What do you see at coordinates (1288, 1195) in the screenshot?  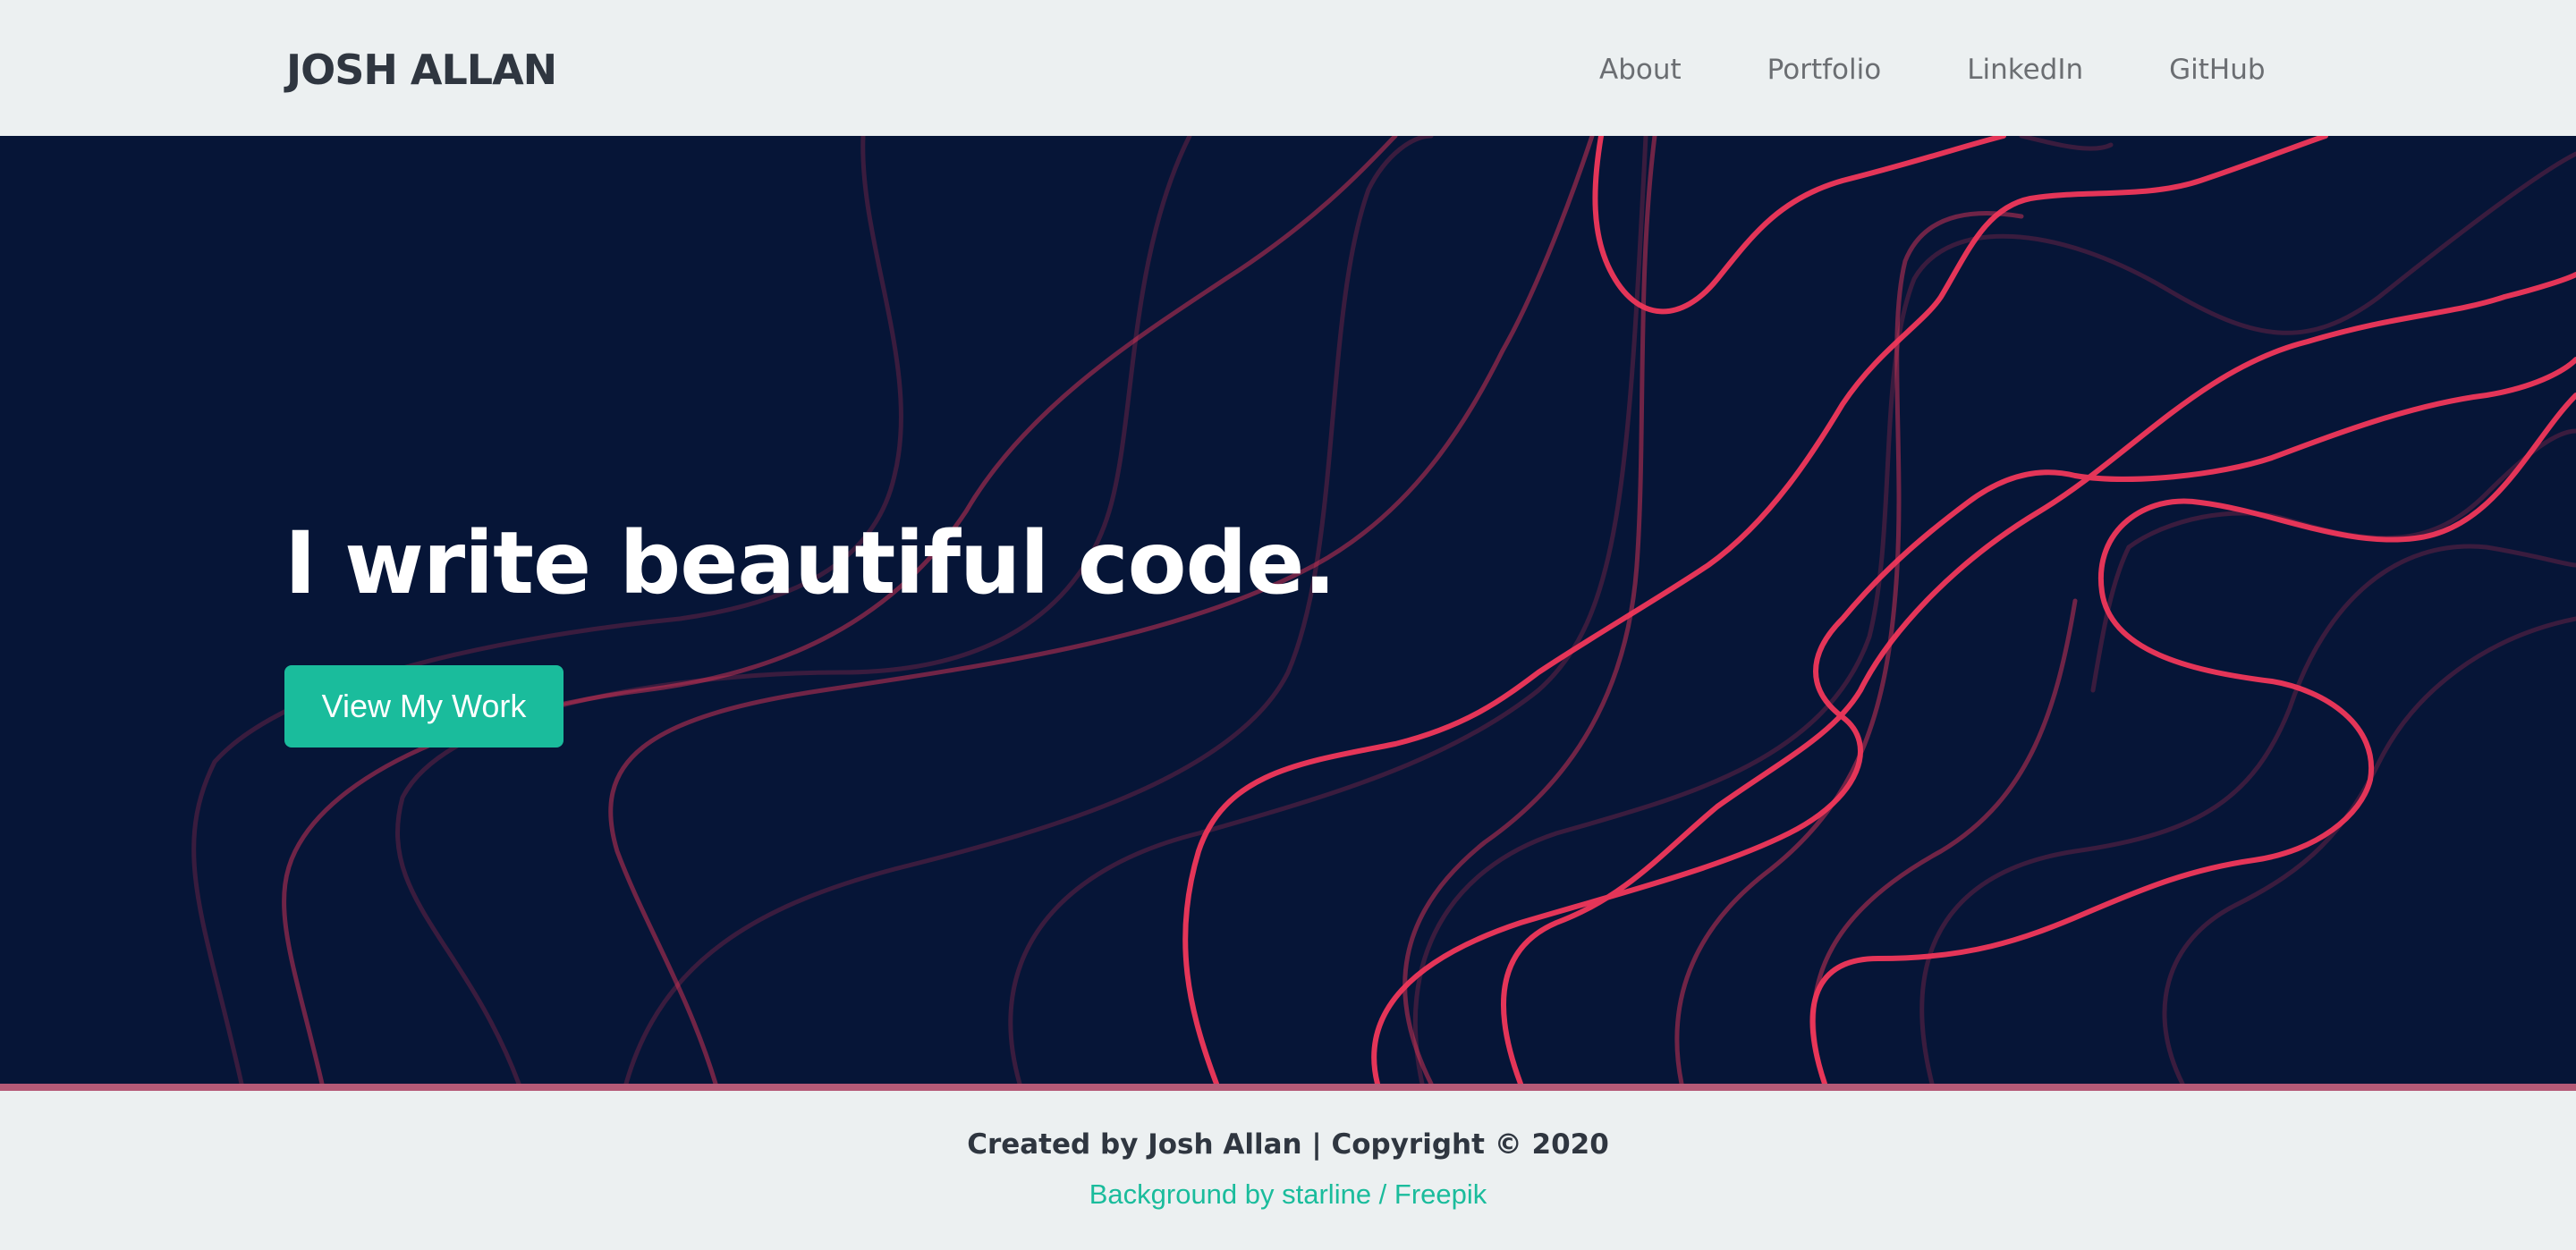 I see `footer-attribution-link: Background by starline / Freepik` at bounding box center [1288, 1195].